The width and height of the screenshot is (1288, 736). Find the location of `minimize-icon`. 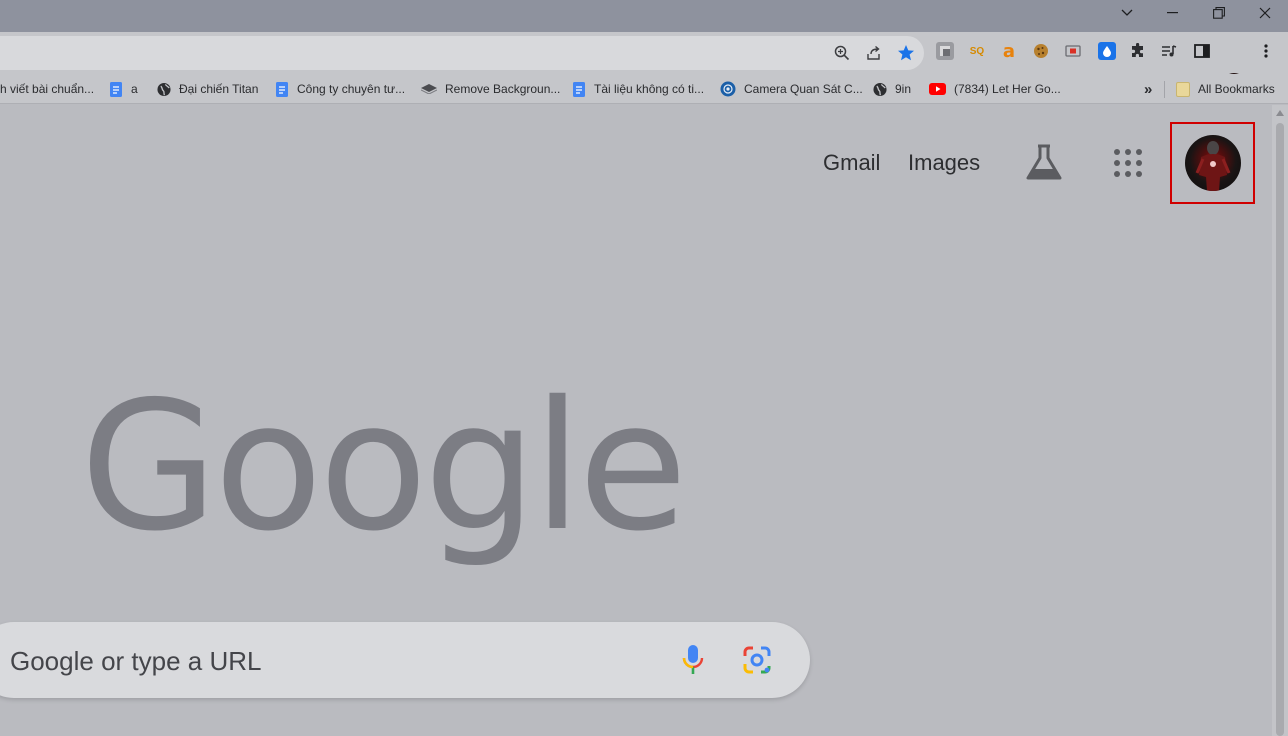

minimize-icon is located at coordinates (1172, 13).